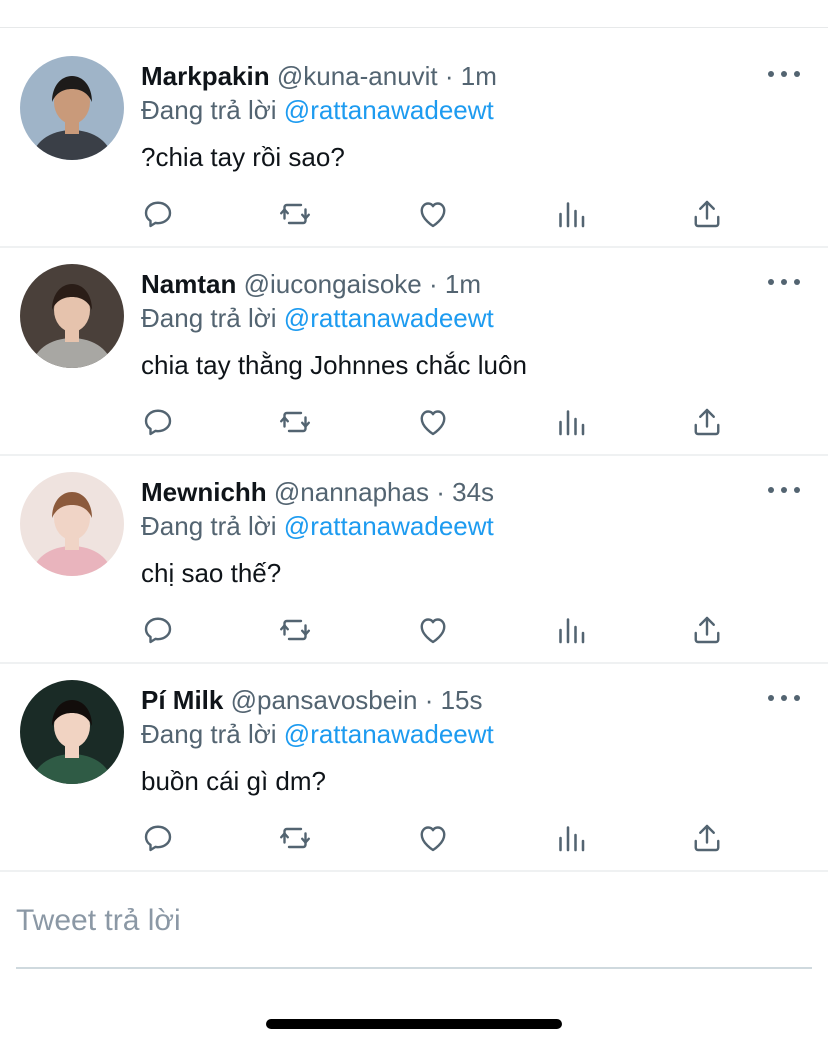  I want to click on user-handle: @iucongaisoke, so click(333, 284).